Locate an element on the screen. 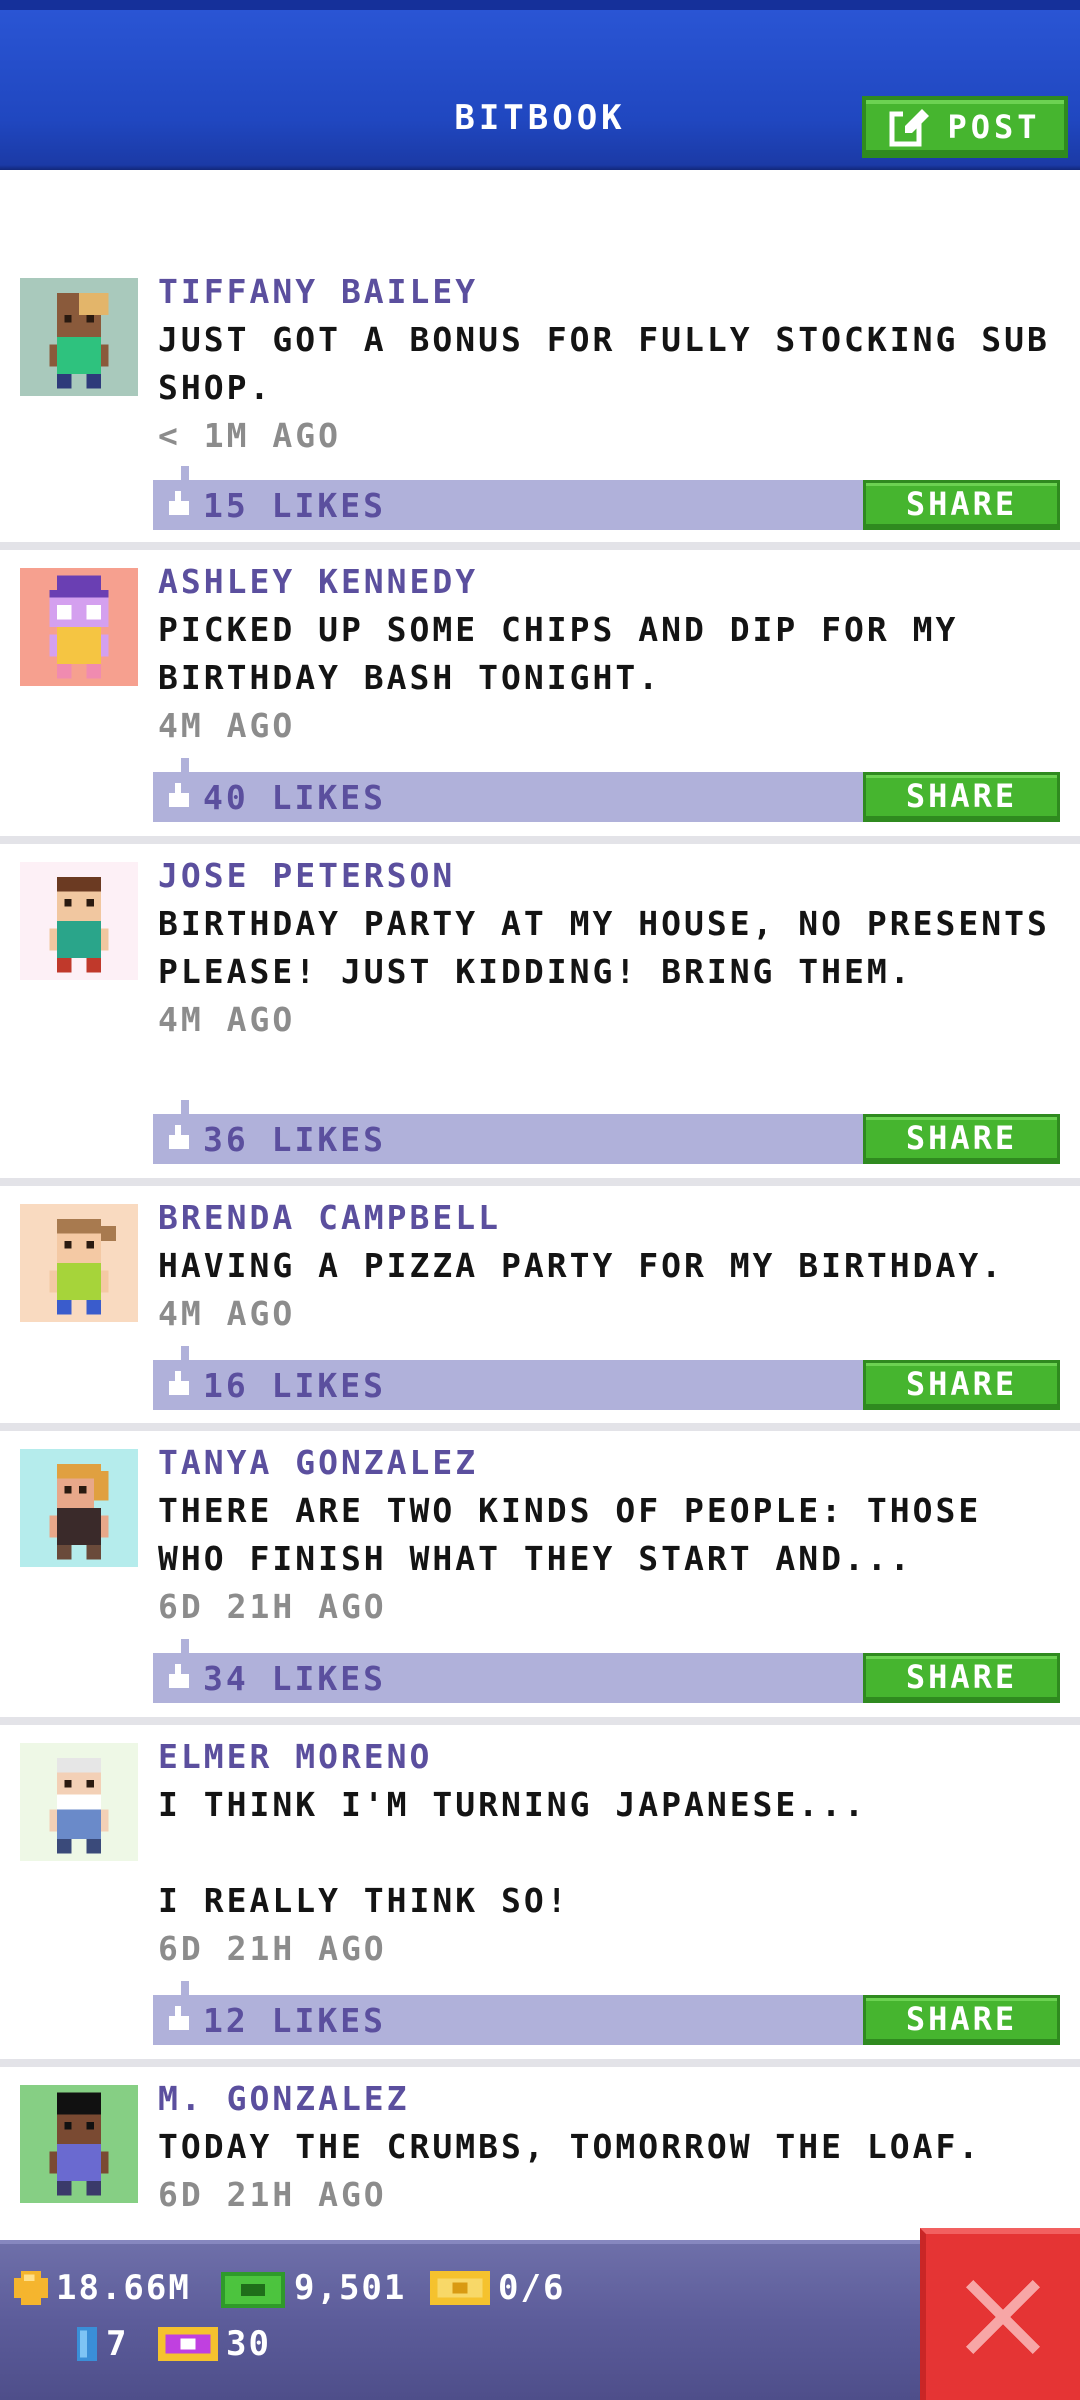 The width and height of the screenshot is (1080, 2400). vip-stat: 30 is located at coordinates (214, 2344).